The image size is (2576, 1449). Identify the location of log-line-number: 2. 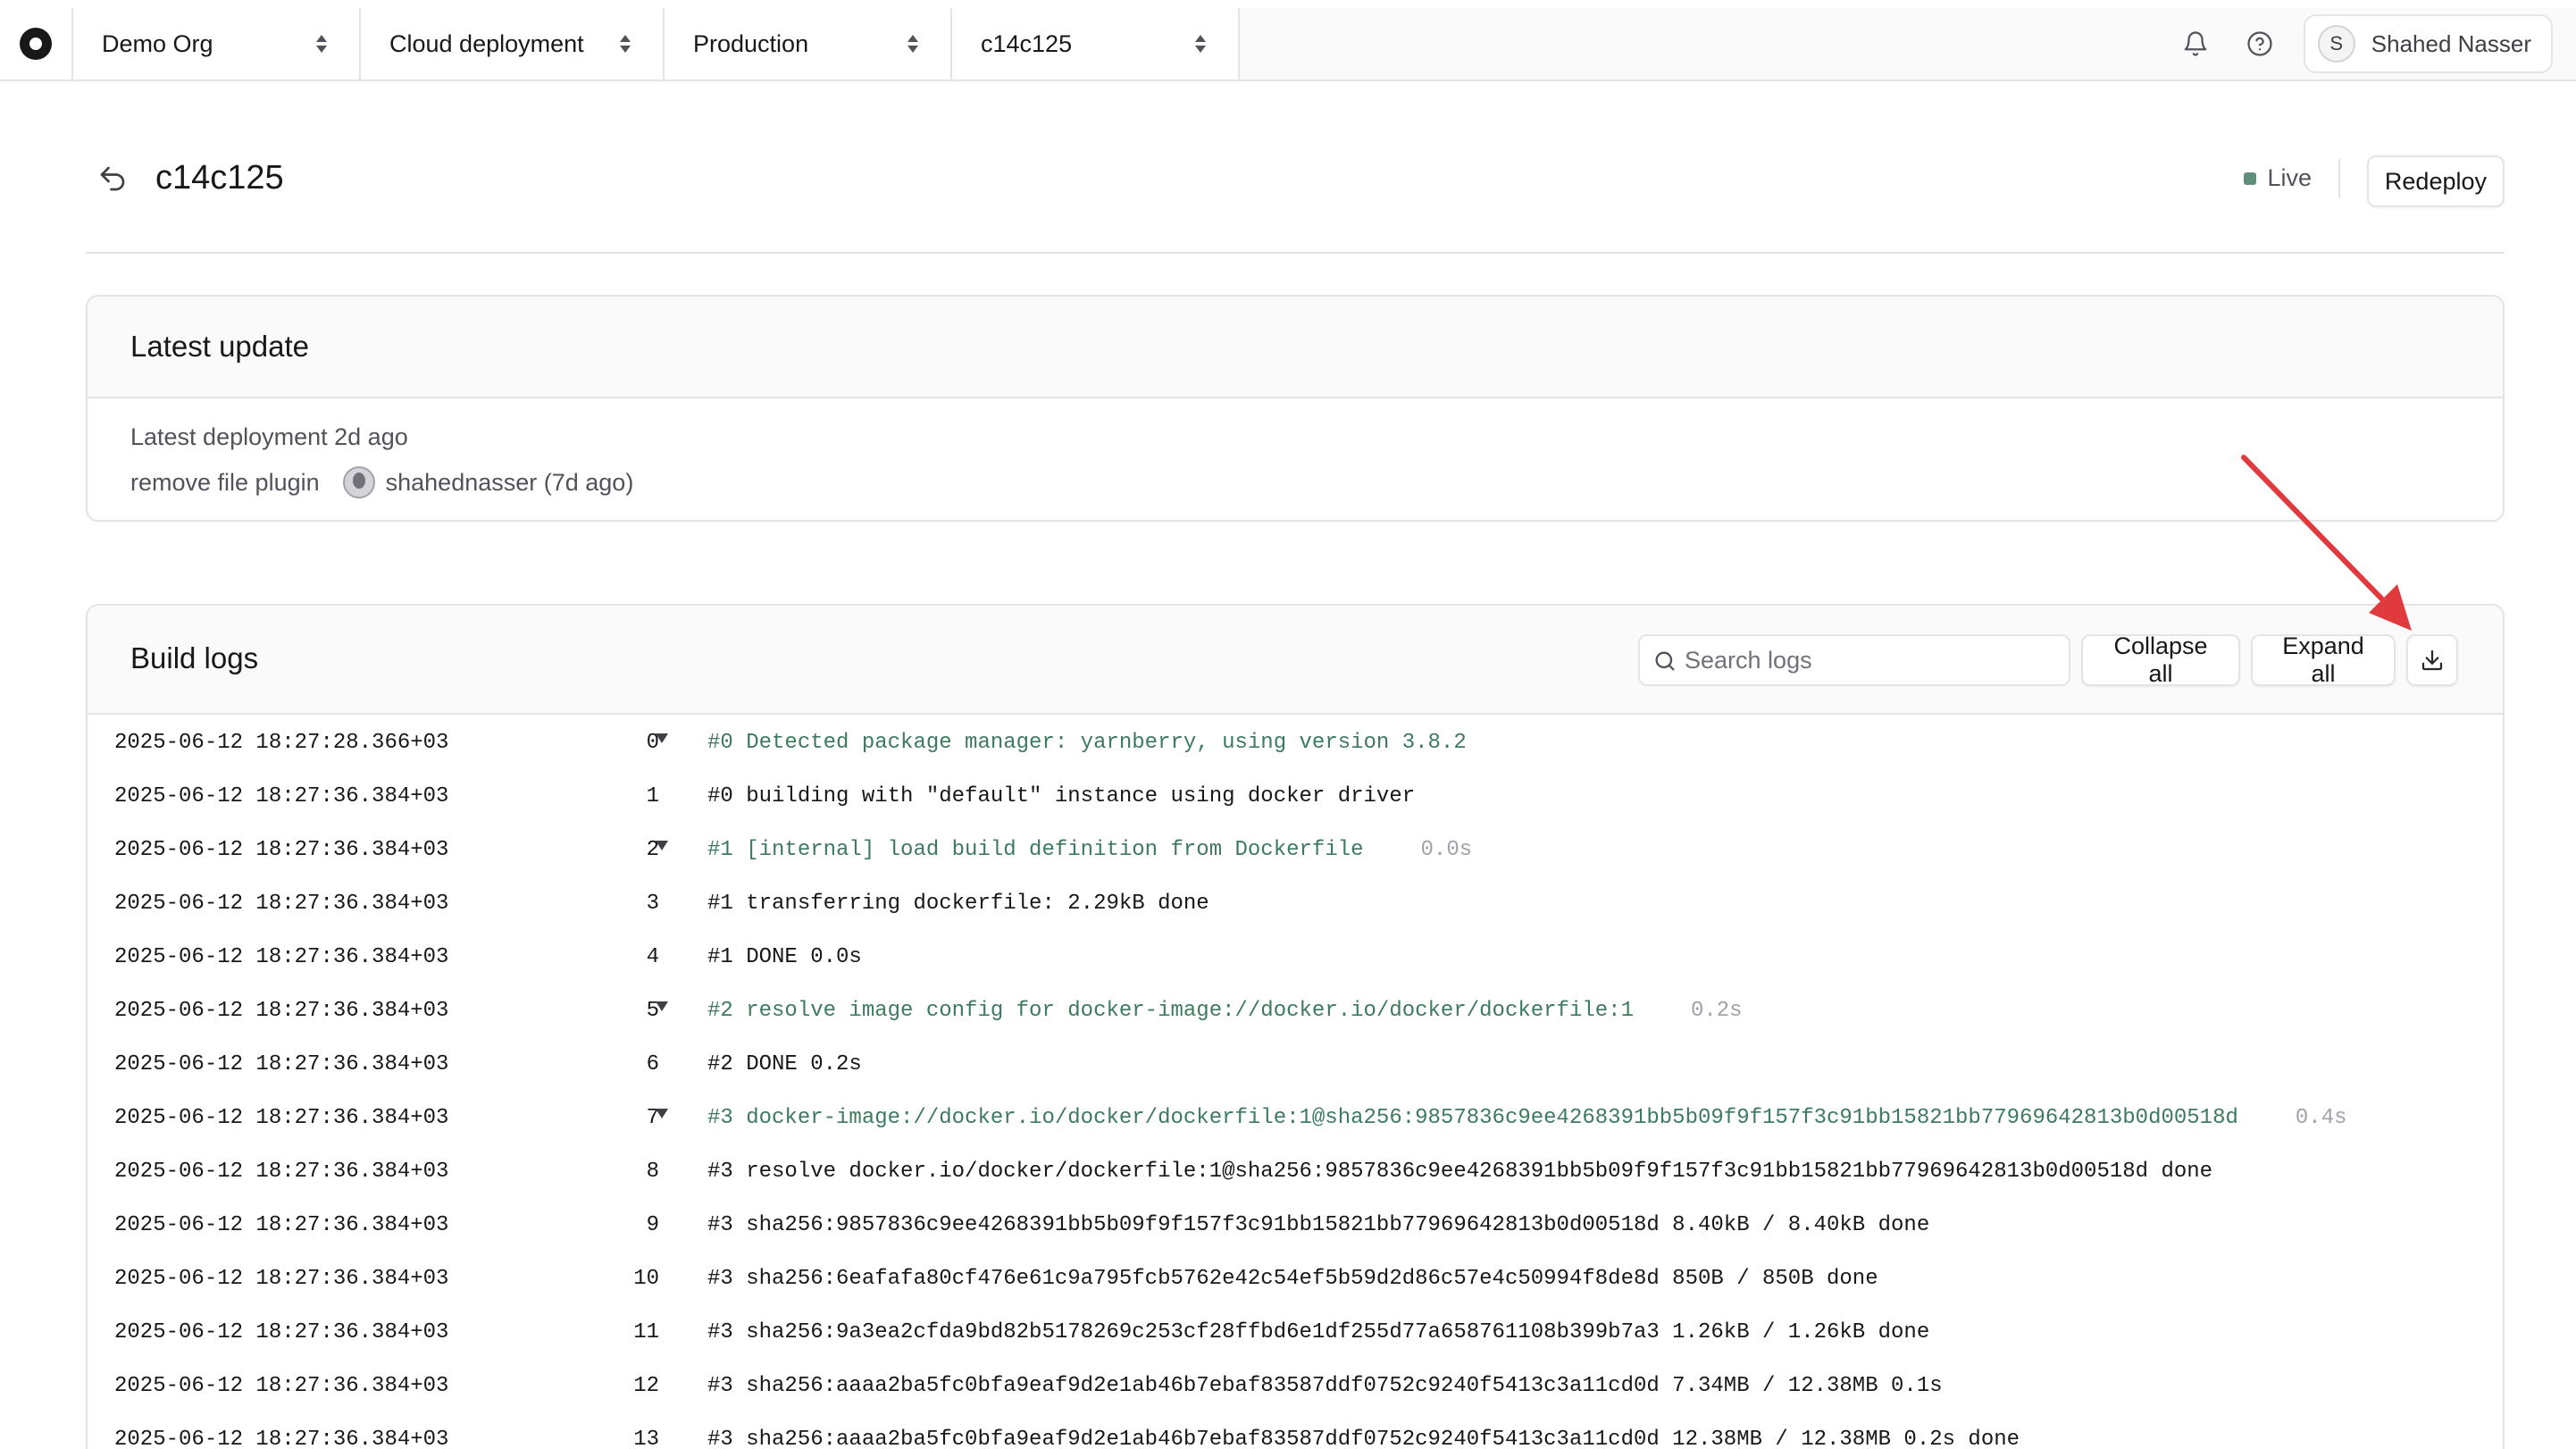
(653, 850).